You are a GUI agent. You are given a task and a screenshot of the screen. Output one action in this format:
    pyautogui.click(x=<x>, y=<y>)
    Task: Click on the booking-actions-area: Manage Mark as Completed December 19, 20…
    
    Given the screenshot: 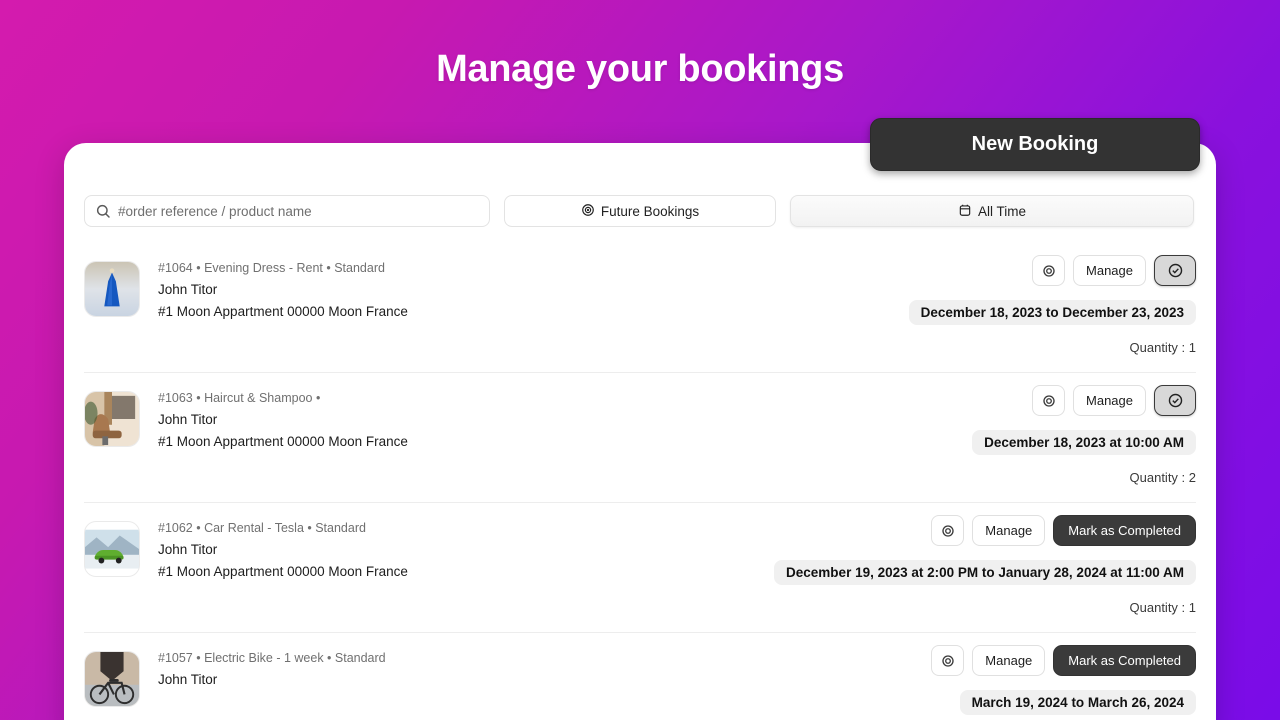 What is the action you would take?
    pyautogui.click(x=876, y=565)
    